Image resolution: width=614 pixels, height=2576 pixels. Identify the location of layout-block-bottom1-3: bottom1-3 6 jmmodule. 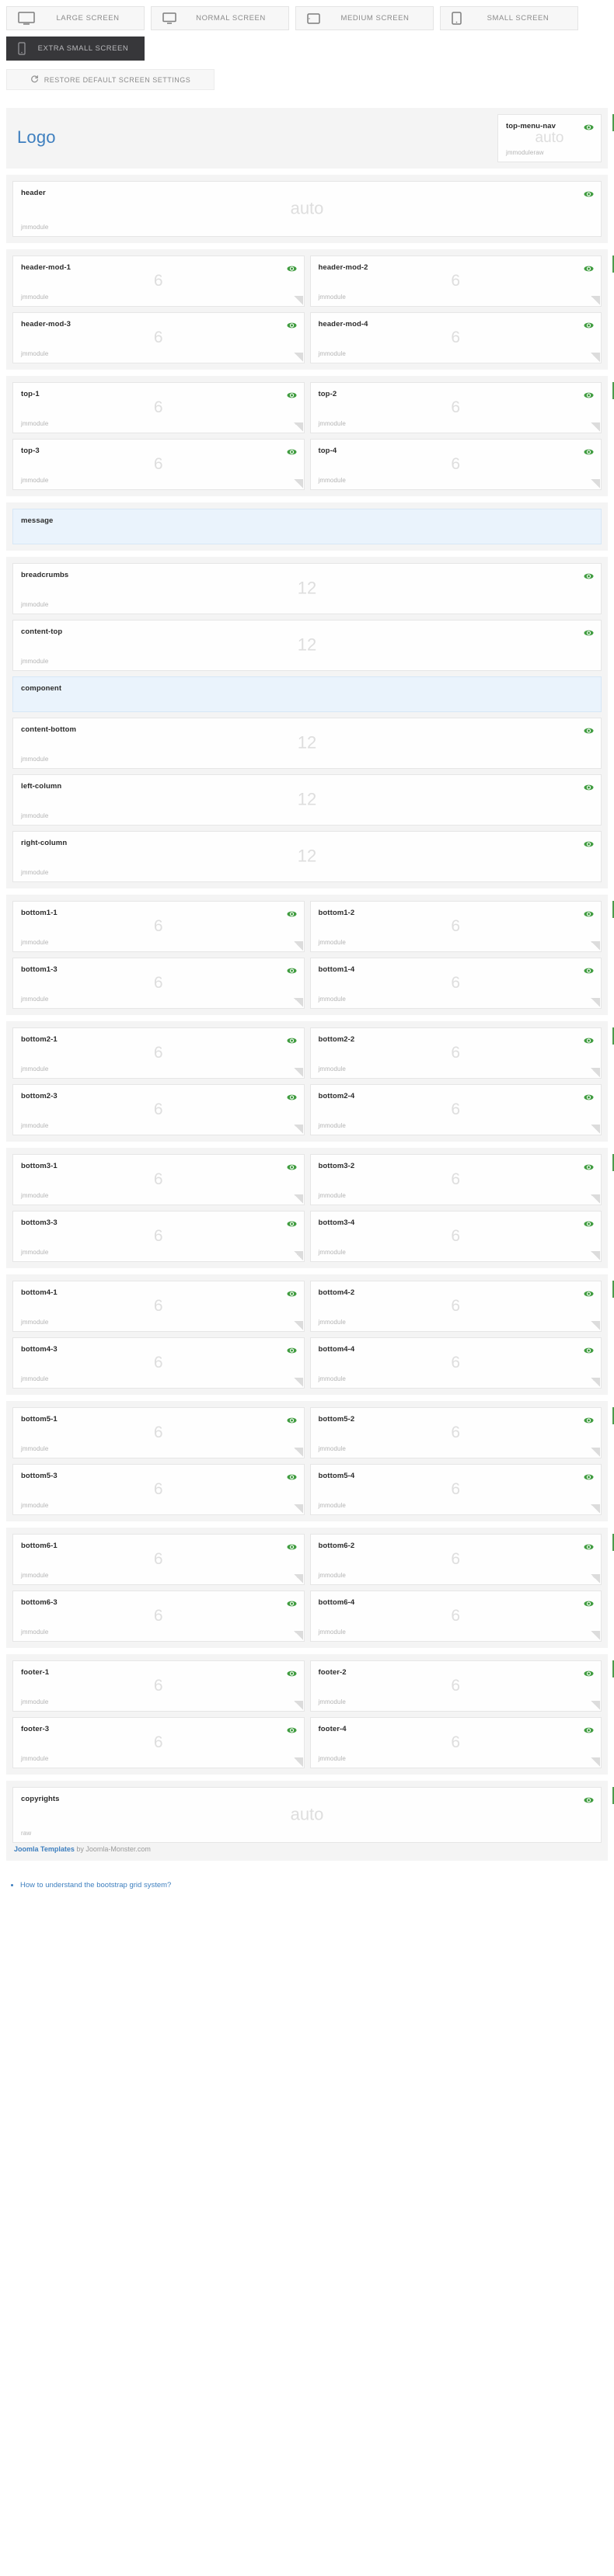
(158, 983).